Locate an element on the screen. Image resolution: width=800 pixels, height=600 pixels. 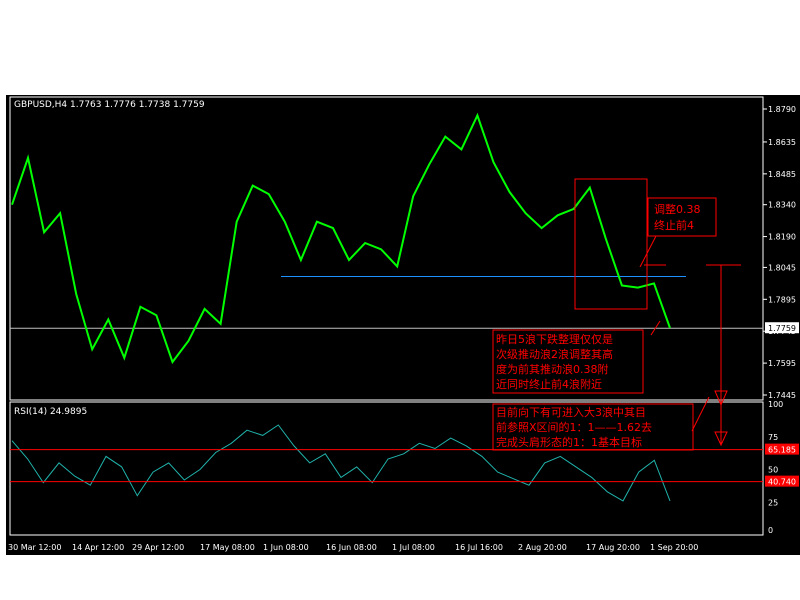
x-tick-label: 2 Aug 20:00 is located at coordinates (542, 547).